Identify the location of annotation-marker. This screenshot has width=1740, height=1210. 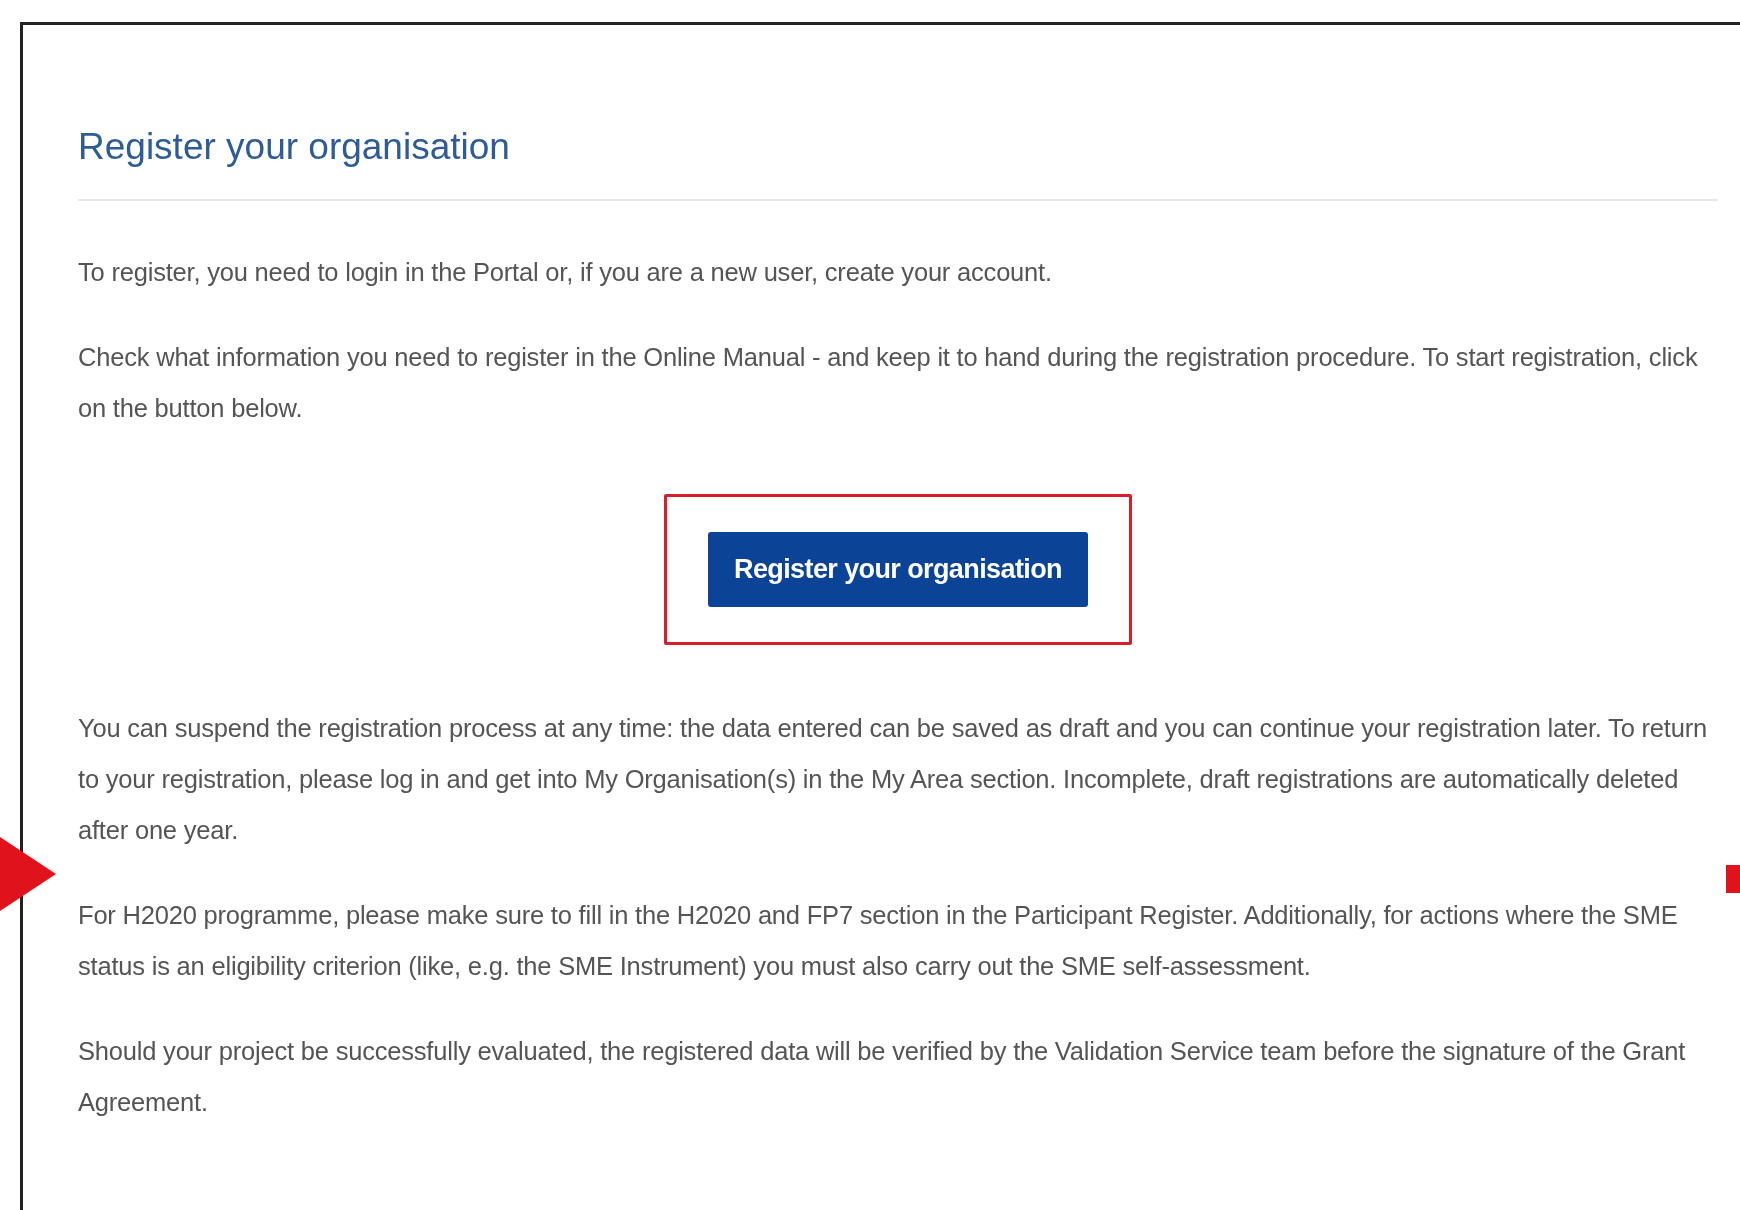
(1733, 879).